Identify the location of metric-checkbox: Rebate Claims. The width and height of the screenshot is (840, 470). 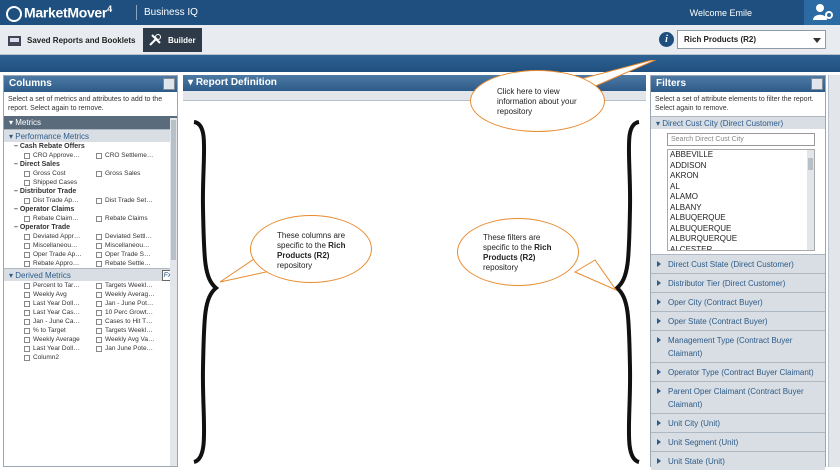
(132, 218).